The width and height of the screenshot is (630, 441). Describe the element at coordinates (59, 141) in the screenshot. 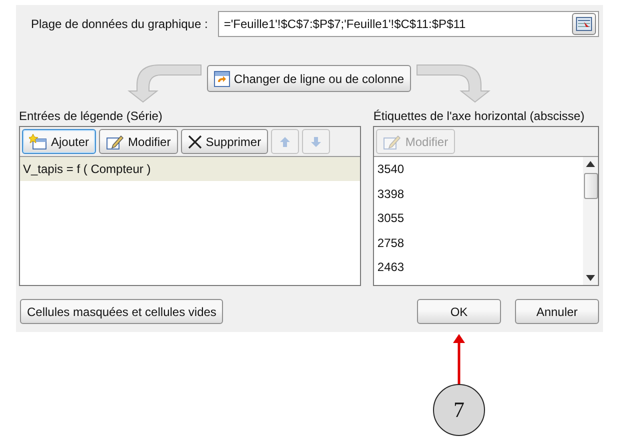

I see `add-button: Ajouter` at that location.